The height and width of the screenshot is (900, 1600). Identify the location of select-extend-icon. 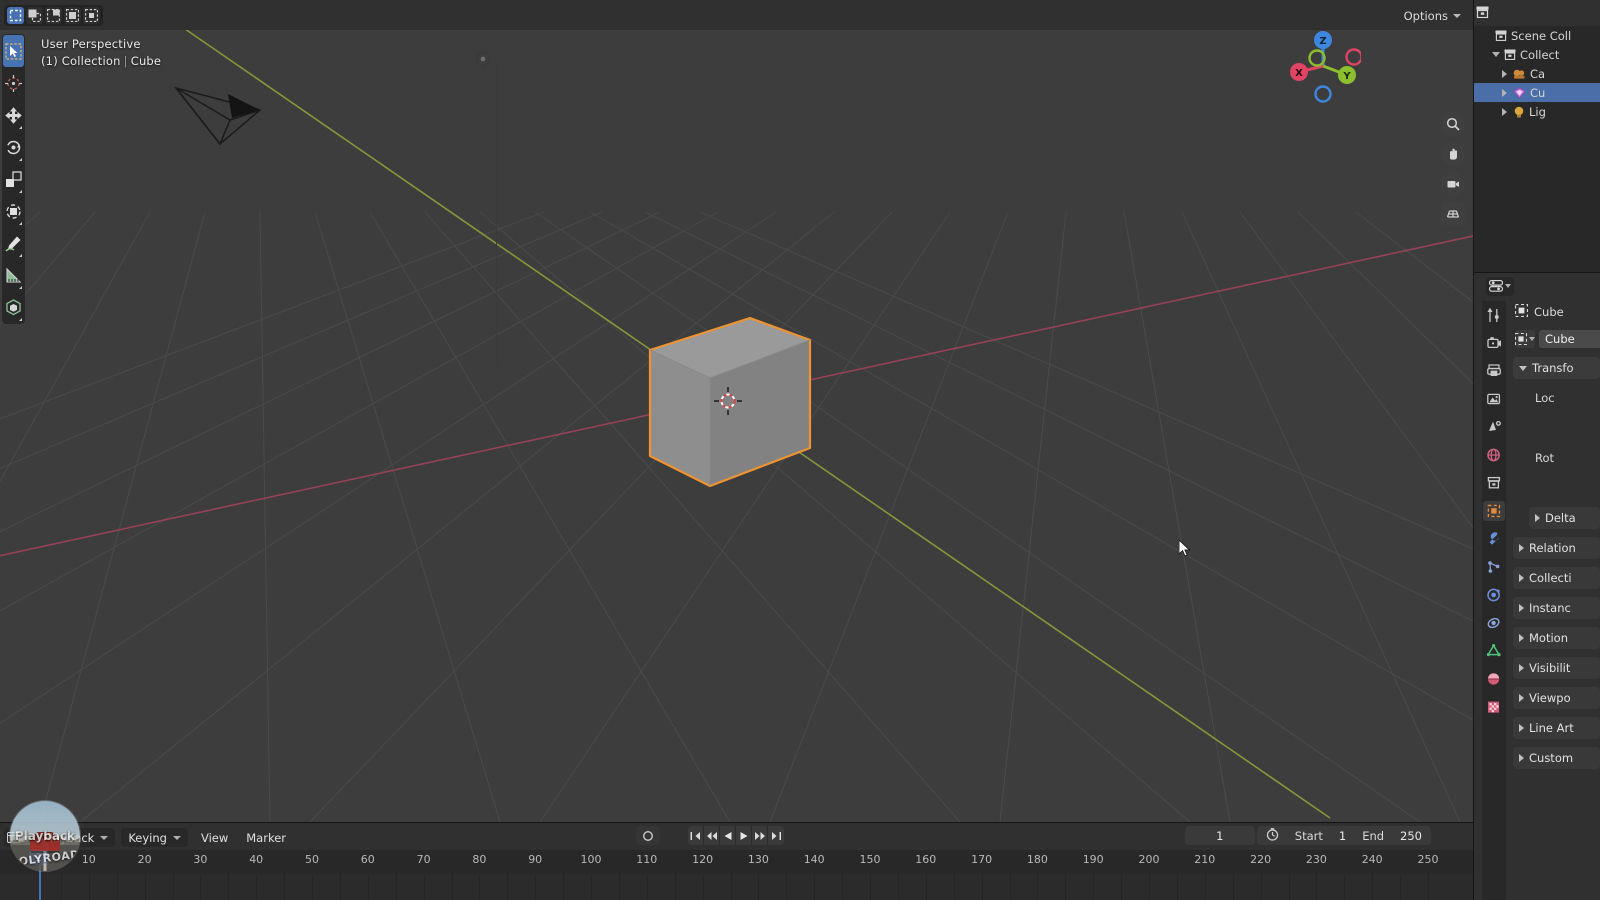
(34, 15).